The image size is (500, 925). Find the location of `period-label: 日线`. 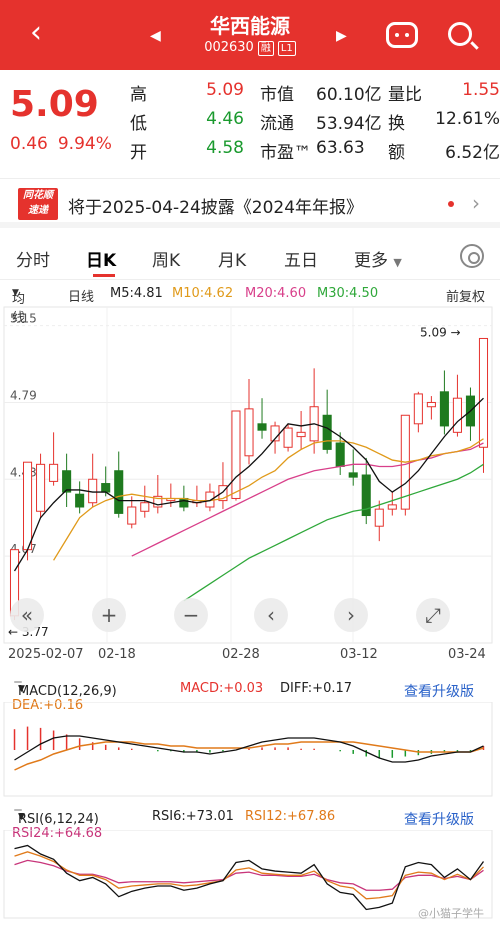

period-label: 日线 is located at coordinates (81, 297).